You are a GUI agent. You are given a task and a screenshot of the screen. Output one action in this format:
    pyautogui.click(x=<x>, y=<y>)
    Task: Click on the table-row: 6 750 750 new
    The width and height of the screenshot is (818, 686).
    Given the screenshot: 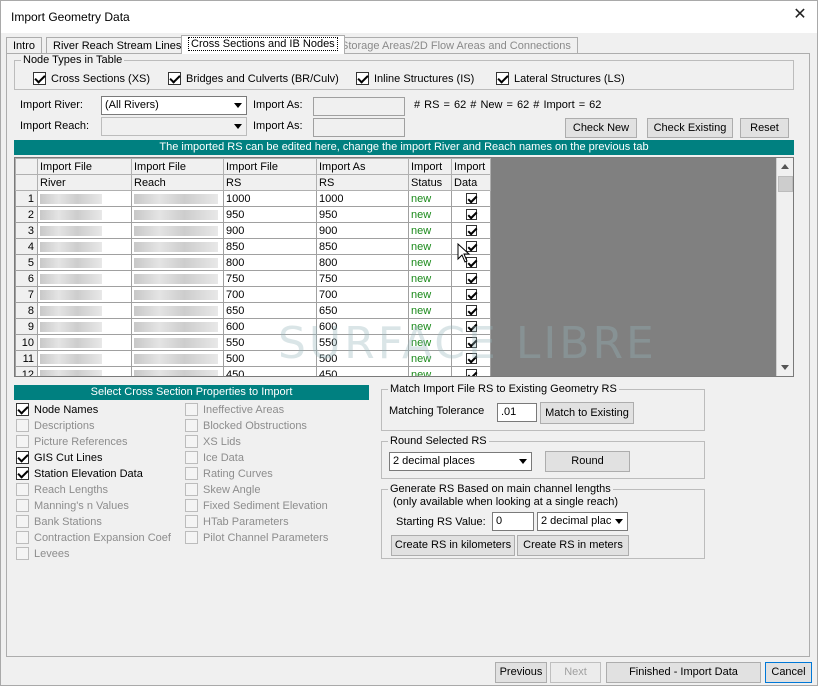 What is the action you would take?
    pyautogui.click(x=253, y=278)
    